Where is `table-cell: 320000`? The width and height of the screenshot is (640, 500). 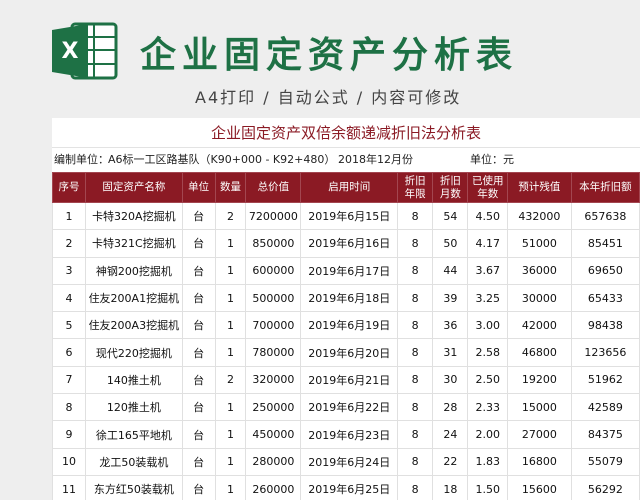
table-cell: 320000 is located at coordinates (273, 380).